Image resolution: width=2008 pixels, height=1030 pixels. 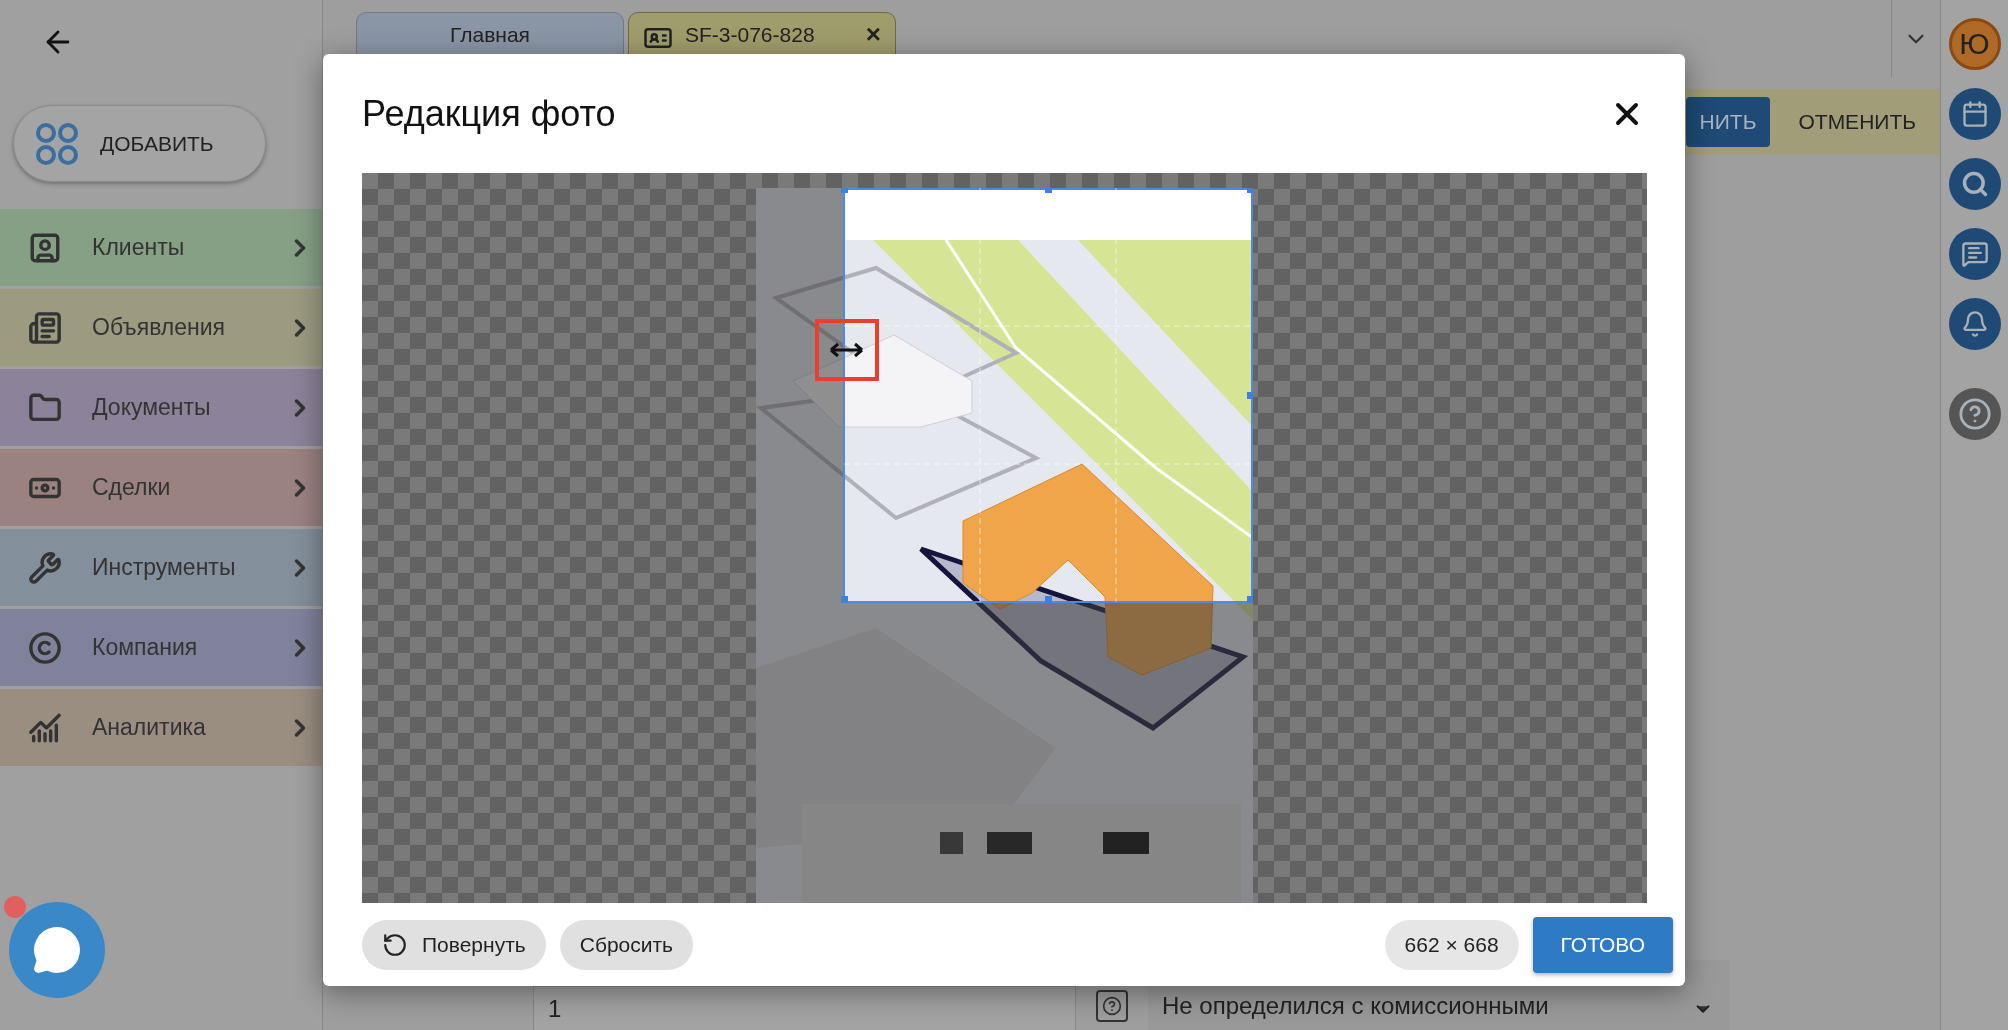 I want to click on sidebar-item: Аналитика, so click(x=161, y=727).